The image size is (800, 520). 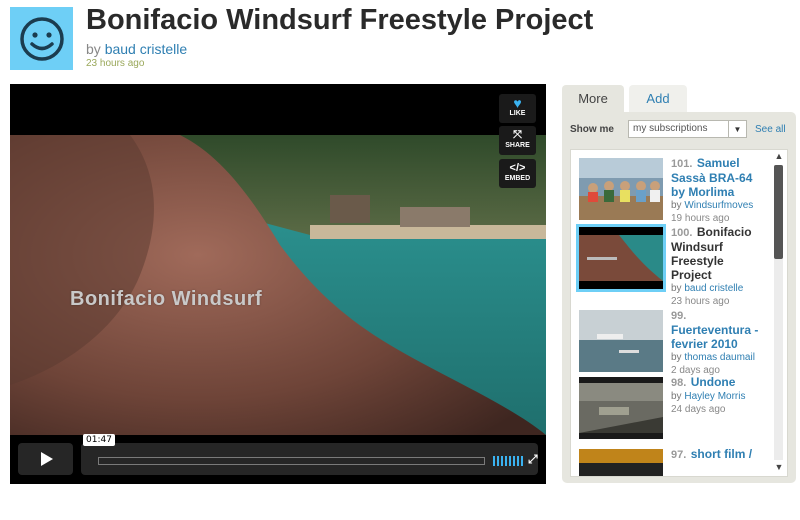 I want to click on like-button: ♥ LIKE, so click(x=517, y=108).